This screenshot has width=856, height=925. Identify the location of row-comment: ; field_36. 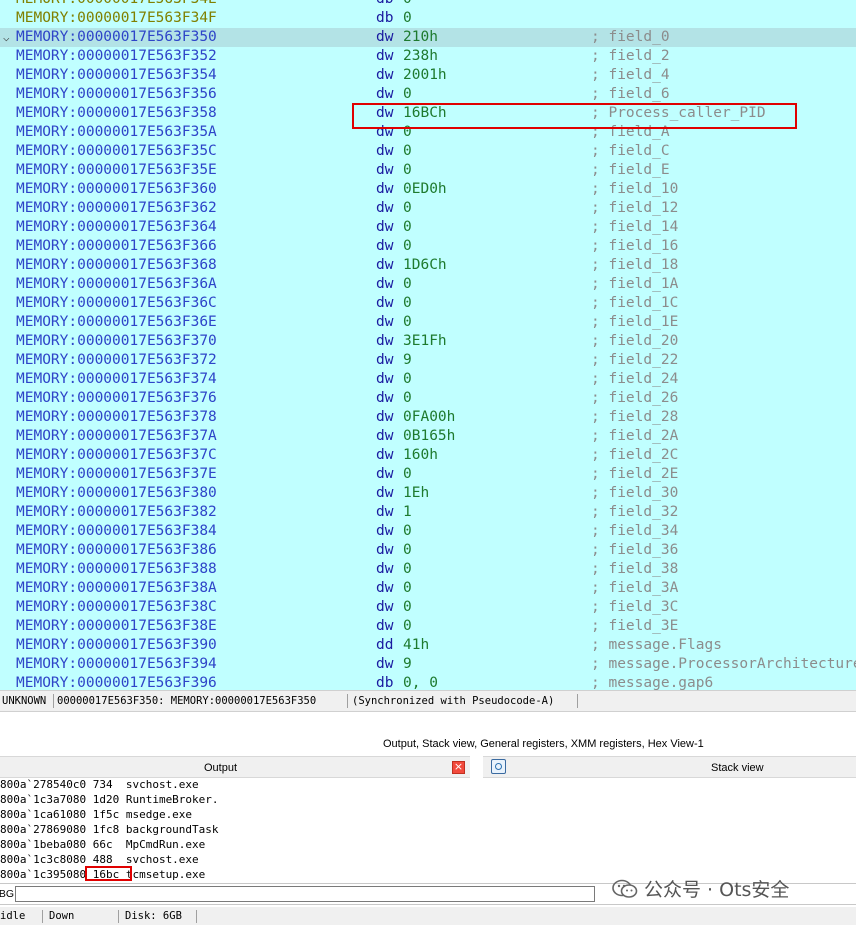
(635, 550).